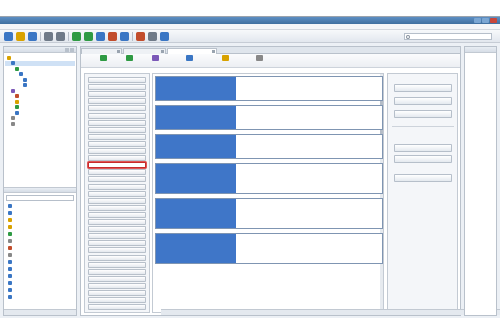 The width and height of the screenshot is (500, 332). What do you see at coordinates (60, 36) in the screenshot?
I see `redo-icon` at bounding box center [60, 36].